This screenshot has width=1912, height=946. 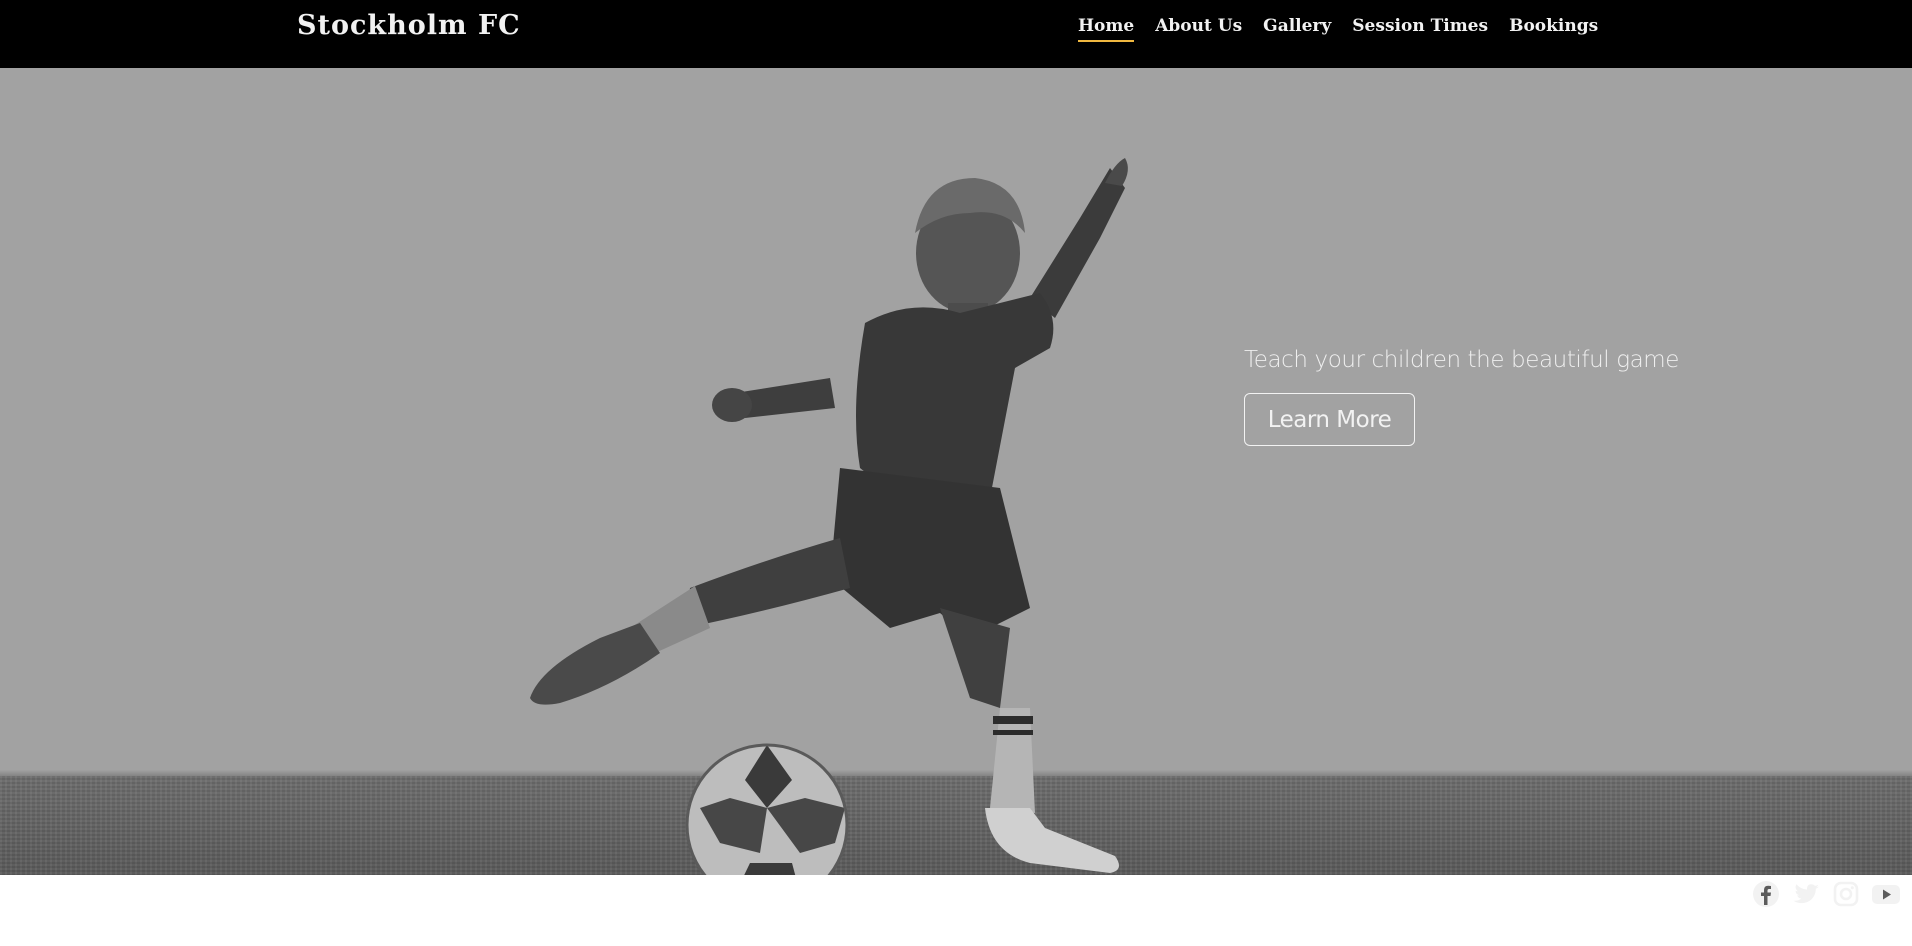 I want to click on nav-link-session-times: Session Times, so click(x=1420, y=28).